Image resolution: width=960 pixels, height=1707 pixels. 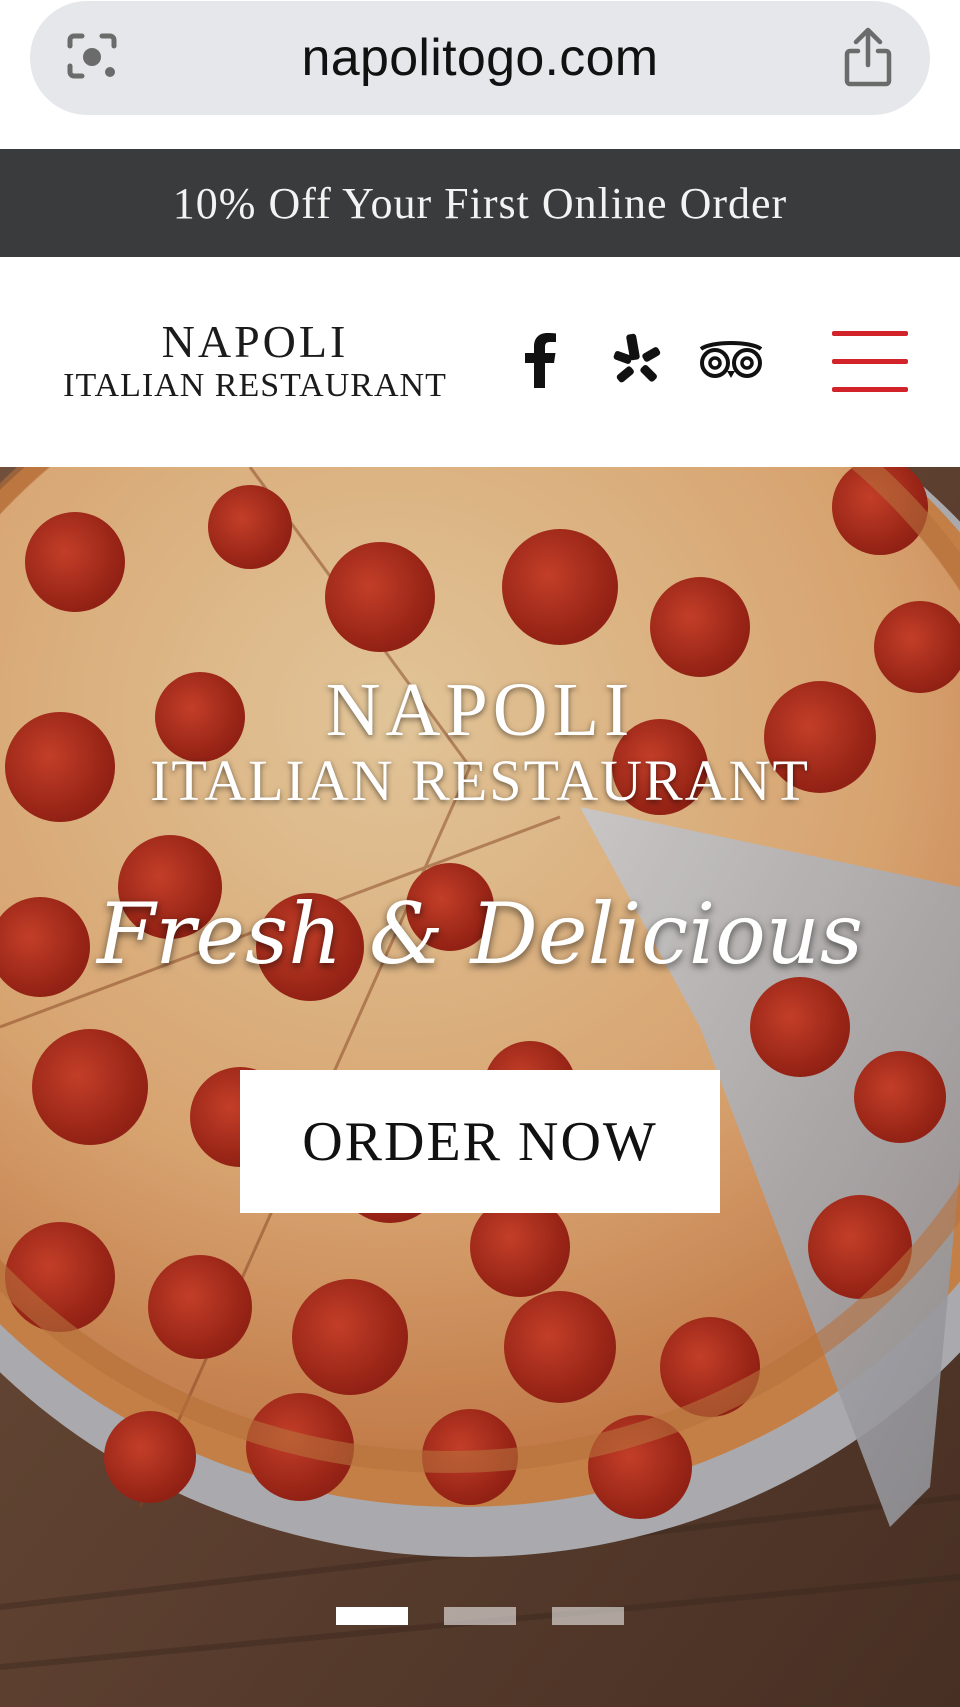 I want to click on hamburger-menu-icon, so click(x=870, y=361).